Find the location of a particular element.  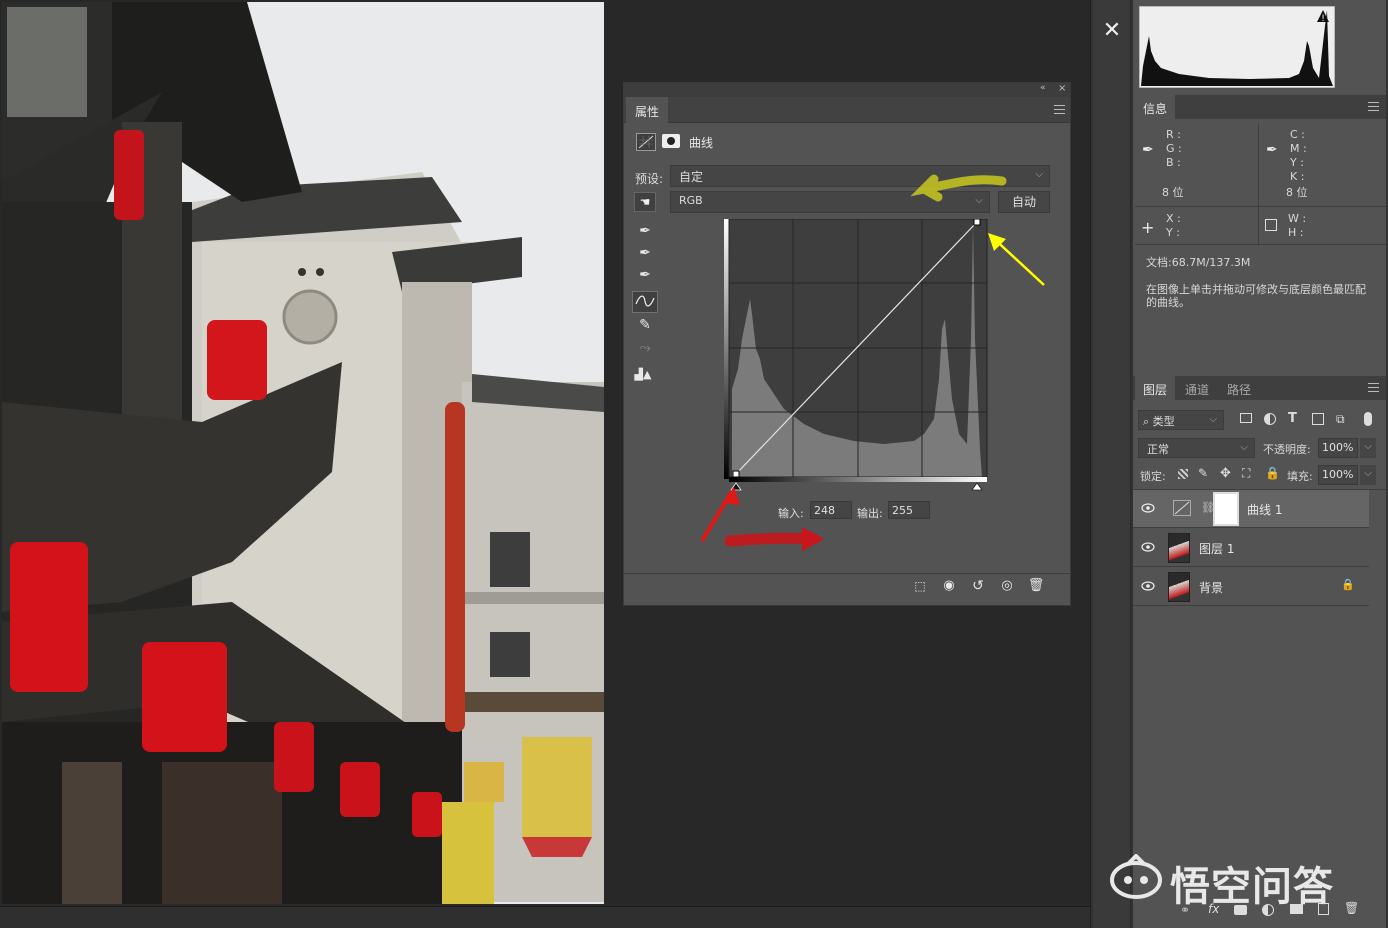

lock-label: 锁定: is located at coordinates (1153, 476).